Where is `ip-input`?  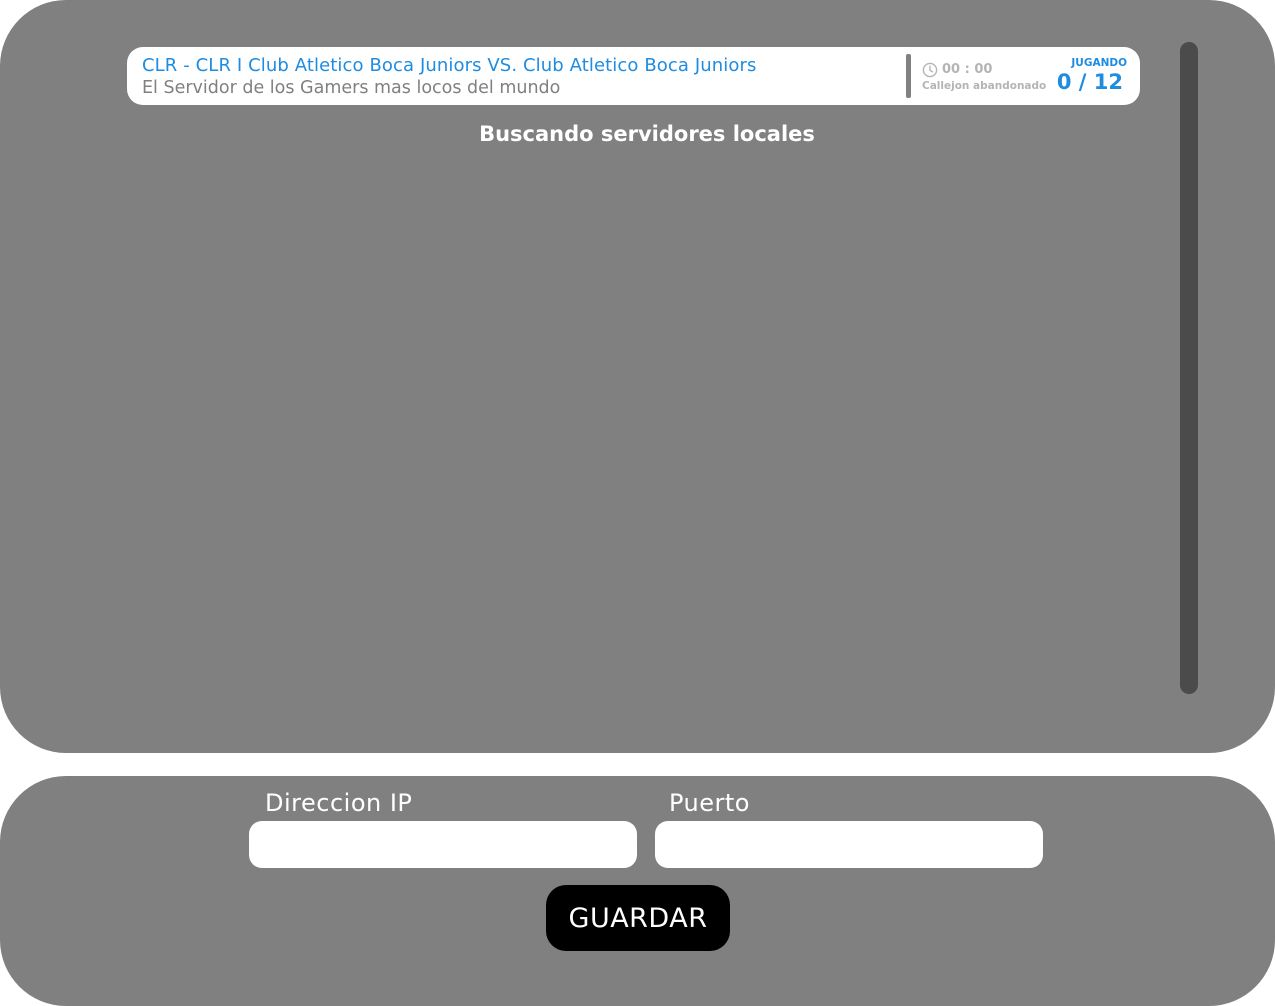
ip-input is located at coordinates (443, 844).